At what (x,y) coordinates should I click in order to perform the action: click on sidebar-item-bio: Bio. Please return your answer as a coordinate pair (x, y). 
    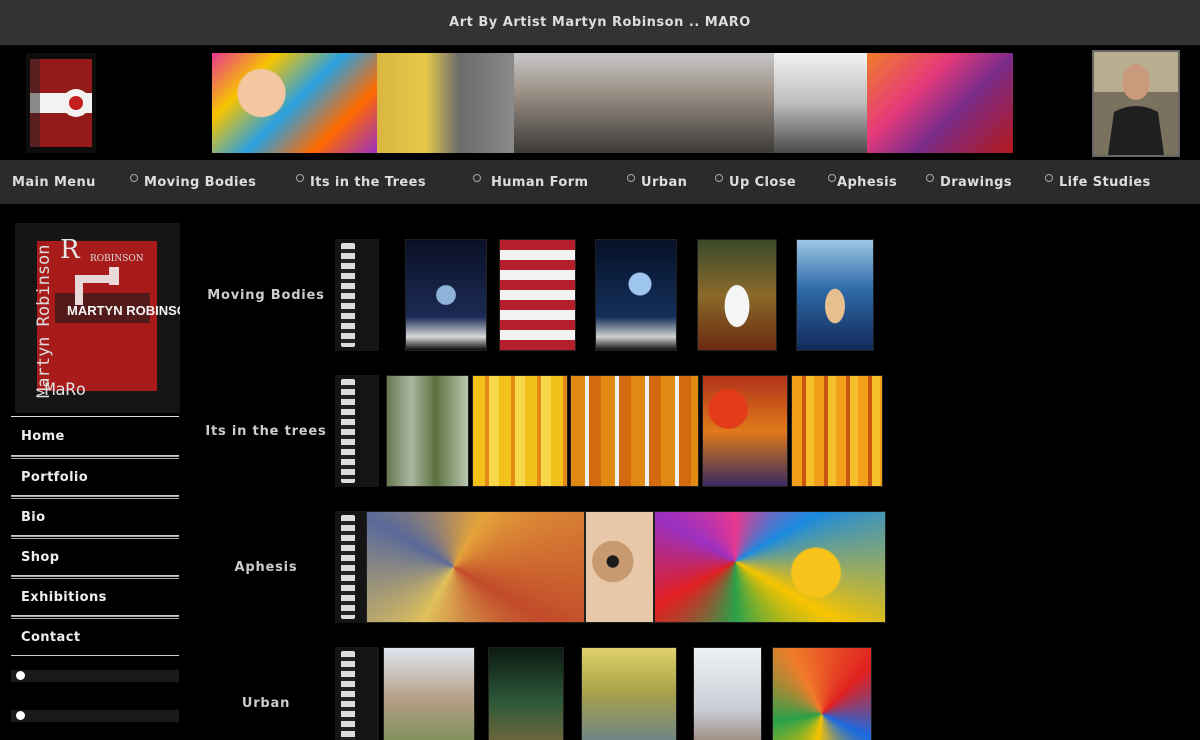
    Looking at the image, I should click on (95, 516).